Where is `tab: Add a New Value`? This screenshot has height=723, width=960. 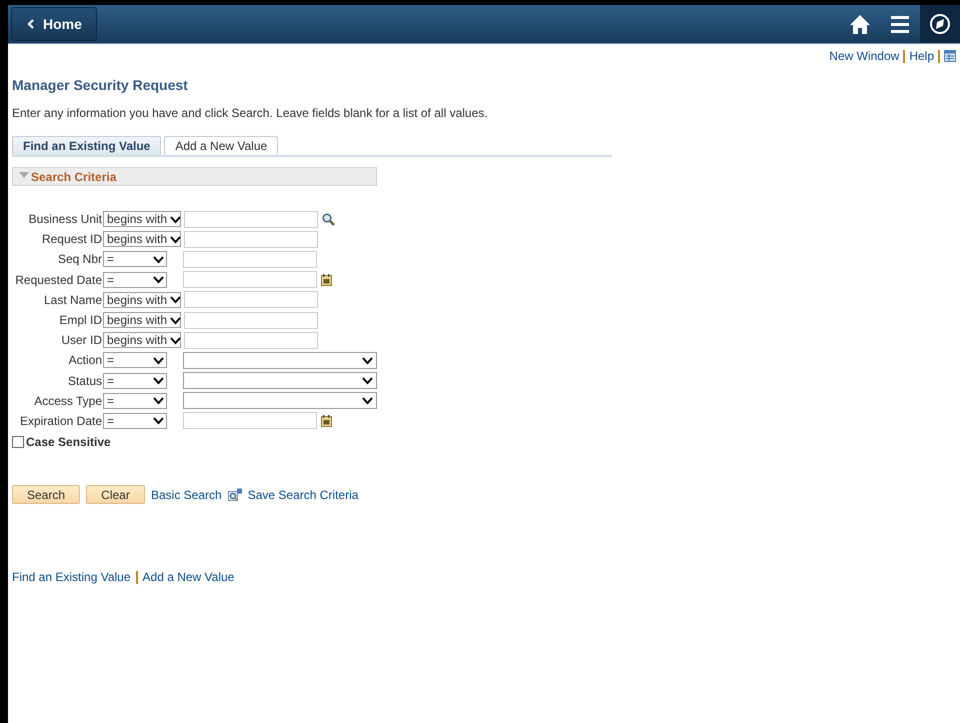 tab: Add a New Value is located at coordinates (221, 145).